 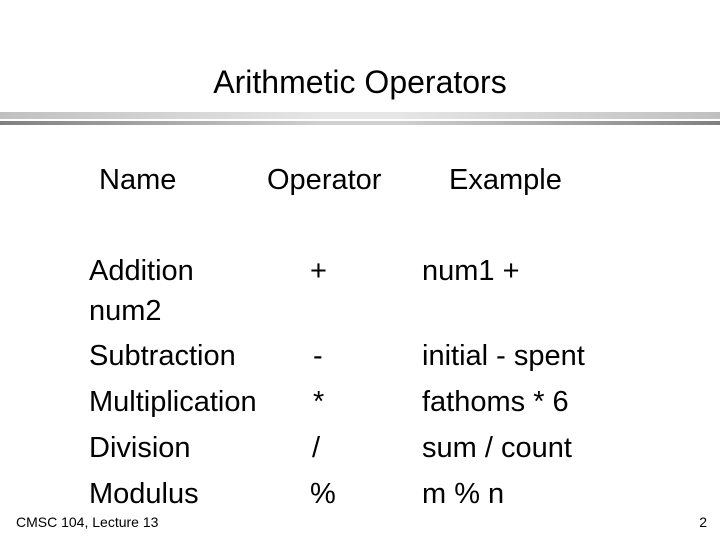 What do you see at coordinates (318, 271) in the screenshot?
I see `row-operator: +` at bounding box center [318, 271].